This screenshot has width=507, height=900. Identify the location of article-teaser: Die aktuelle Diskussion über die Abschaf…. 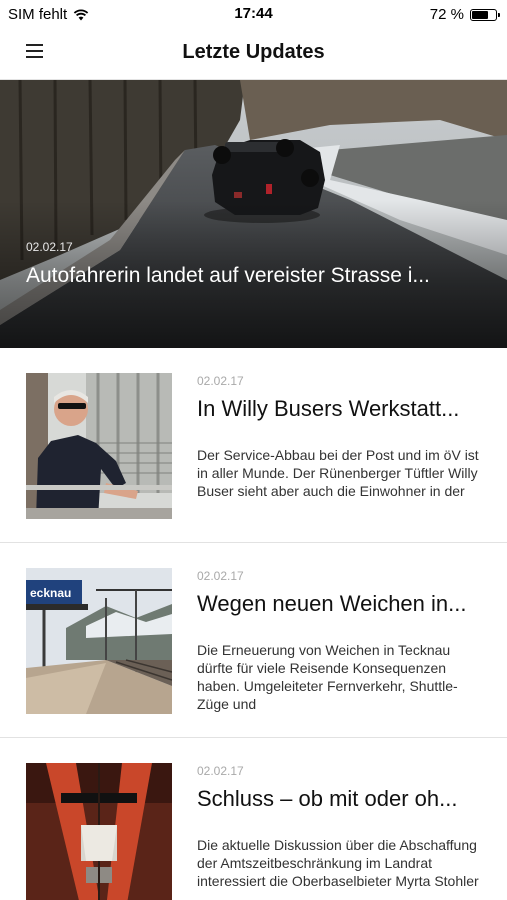
(338, 863).